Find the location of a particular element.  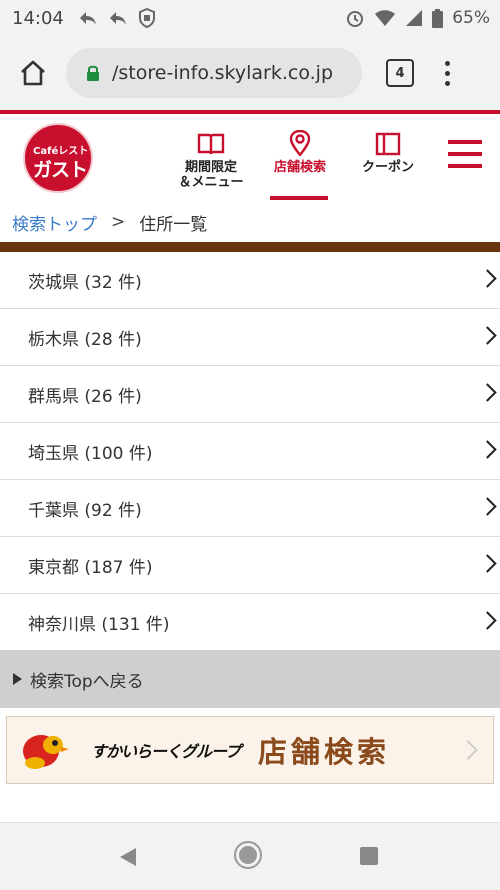

browser-toolbar: /store-info.skylark.co.jp 4 is located at coordinates (250, 73).